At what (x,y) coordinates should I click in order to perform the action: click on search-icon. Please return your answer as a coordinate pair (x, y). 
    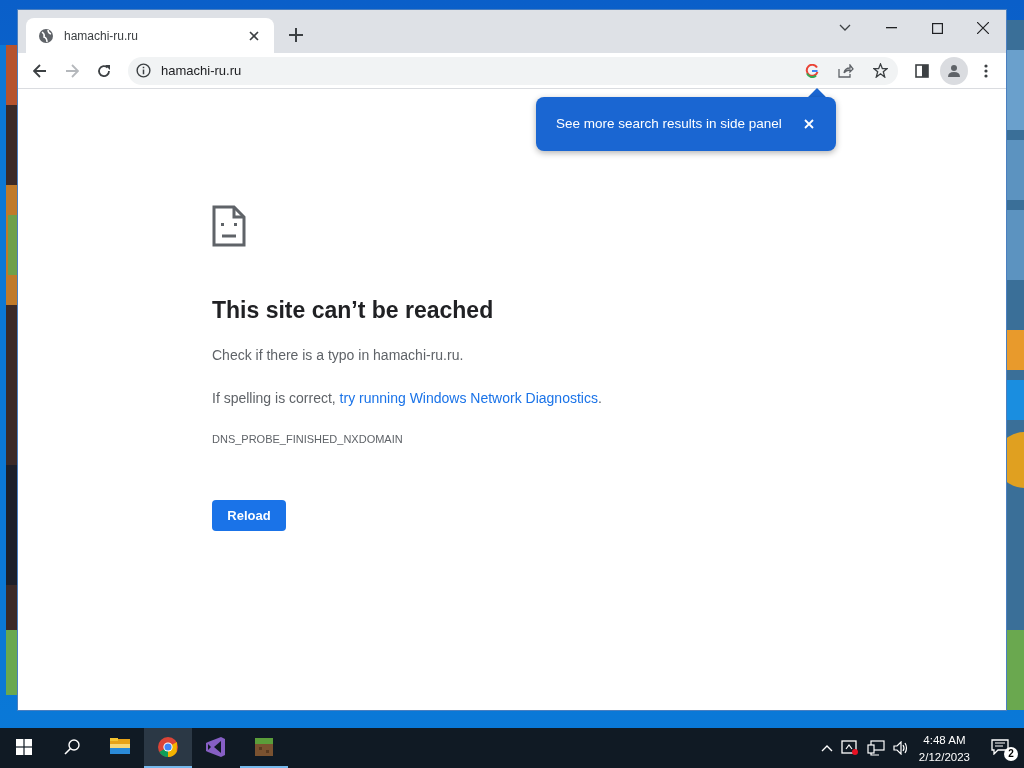
    Looking at the image, I should click on (72, 747).